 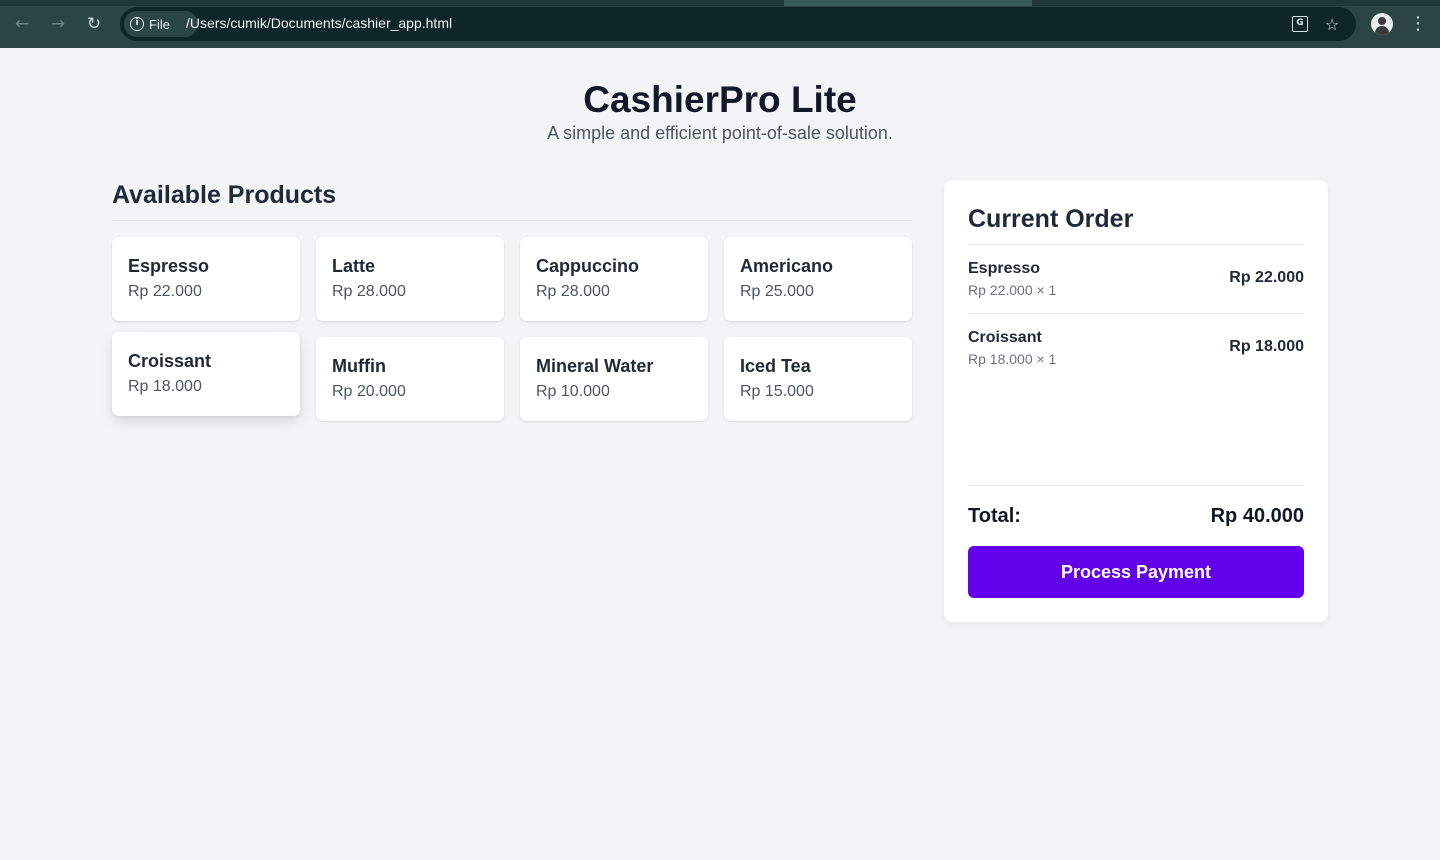 I want to click on product-name: Cappuccino, so click(x=588, y=266).